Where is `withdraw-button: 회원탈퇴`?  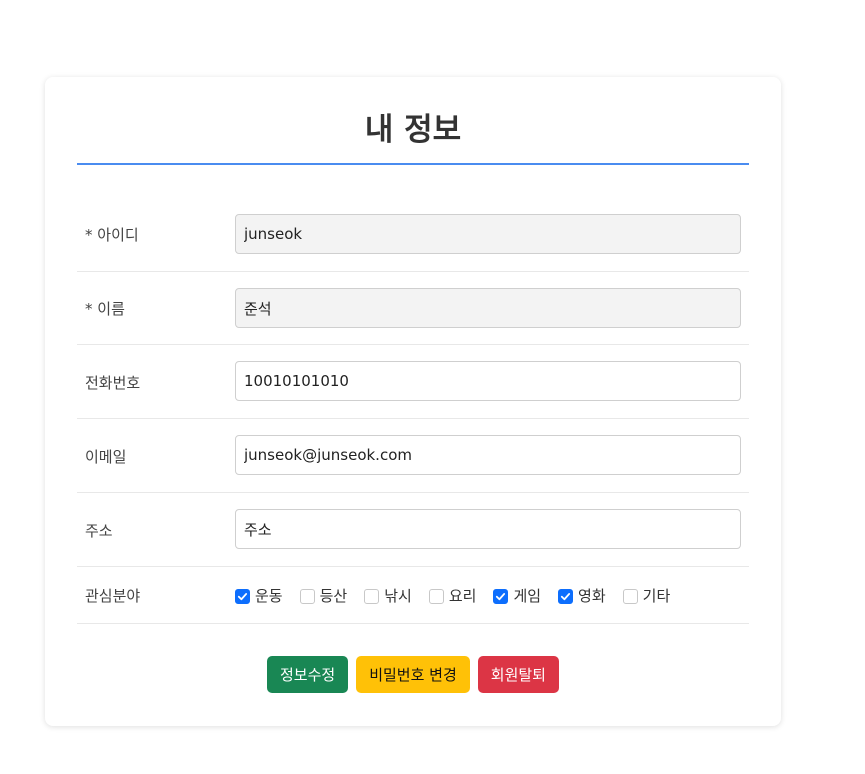 withdraw-button: 회원탈퇴 is located at coordinates (518, 674).